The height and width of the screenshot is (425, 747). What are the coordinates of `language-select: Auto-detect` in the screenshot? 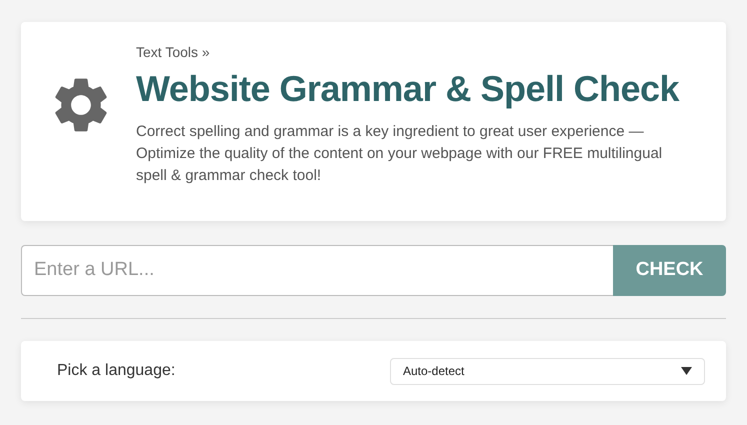 It's located at (547, 371).